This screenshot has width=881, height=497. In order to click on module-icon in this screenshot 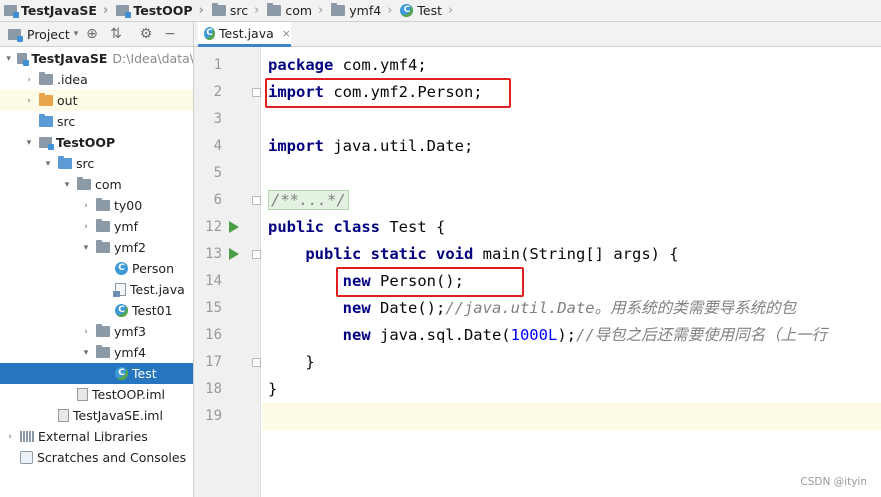, I will do `click(46, 143)`.